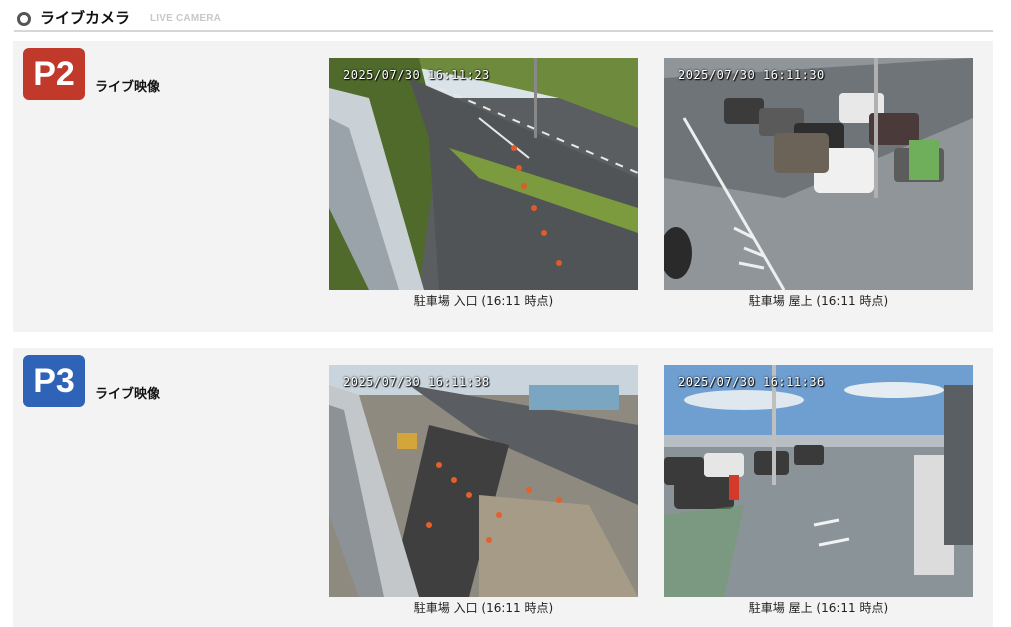 The height and width of the screenshot is (627, 1011). I want to click on section-header: ライブカメラ LIVE CAMERA, so click(503, 18).